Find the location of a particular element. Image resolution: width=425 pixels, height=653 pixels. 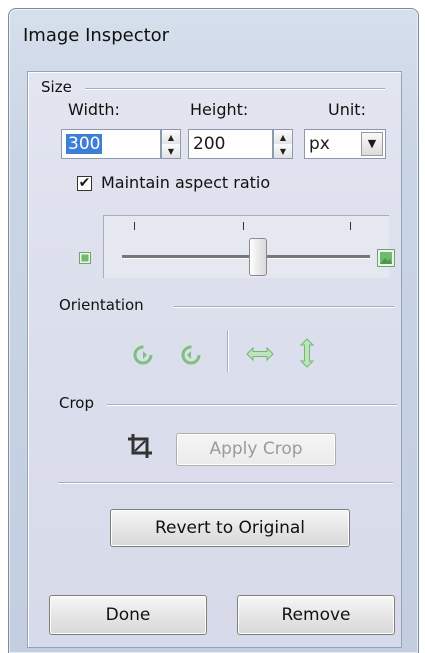

maintain-aspect-checkbox: ✔ is located at coordinates (84, 183).